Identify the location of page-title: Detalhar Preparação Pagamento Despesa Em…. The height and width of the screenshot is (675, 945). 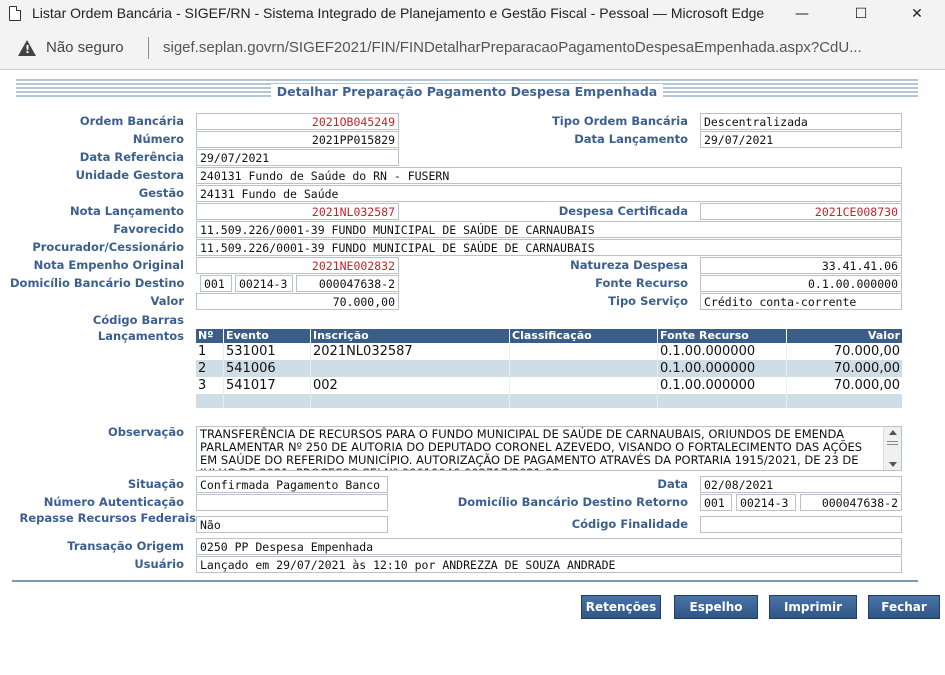
(467, 91).